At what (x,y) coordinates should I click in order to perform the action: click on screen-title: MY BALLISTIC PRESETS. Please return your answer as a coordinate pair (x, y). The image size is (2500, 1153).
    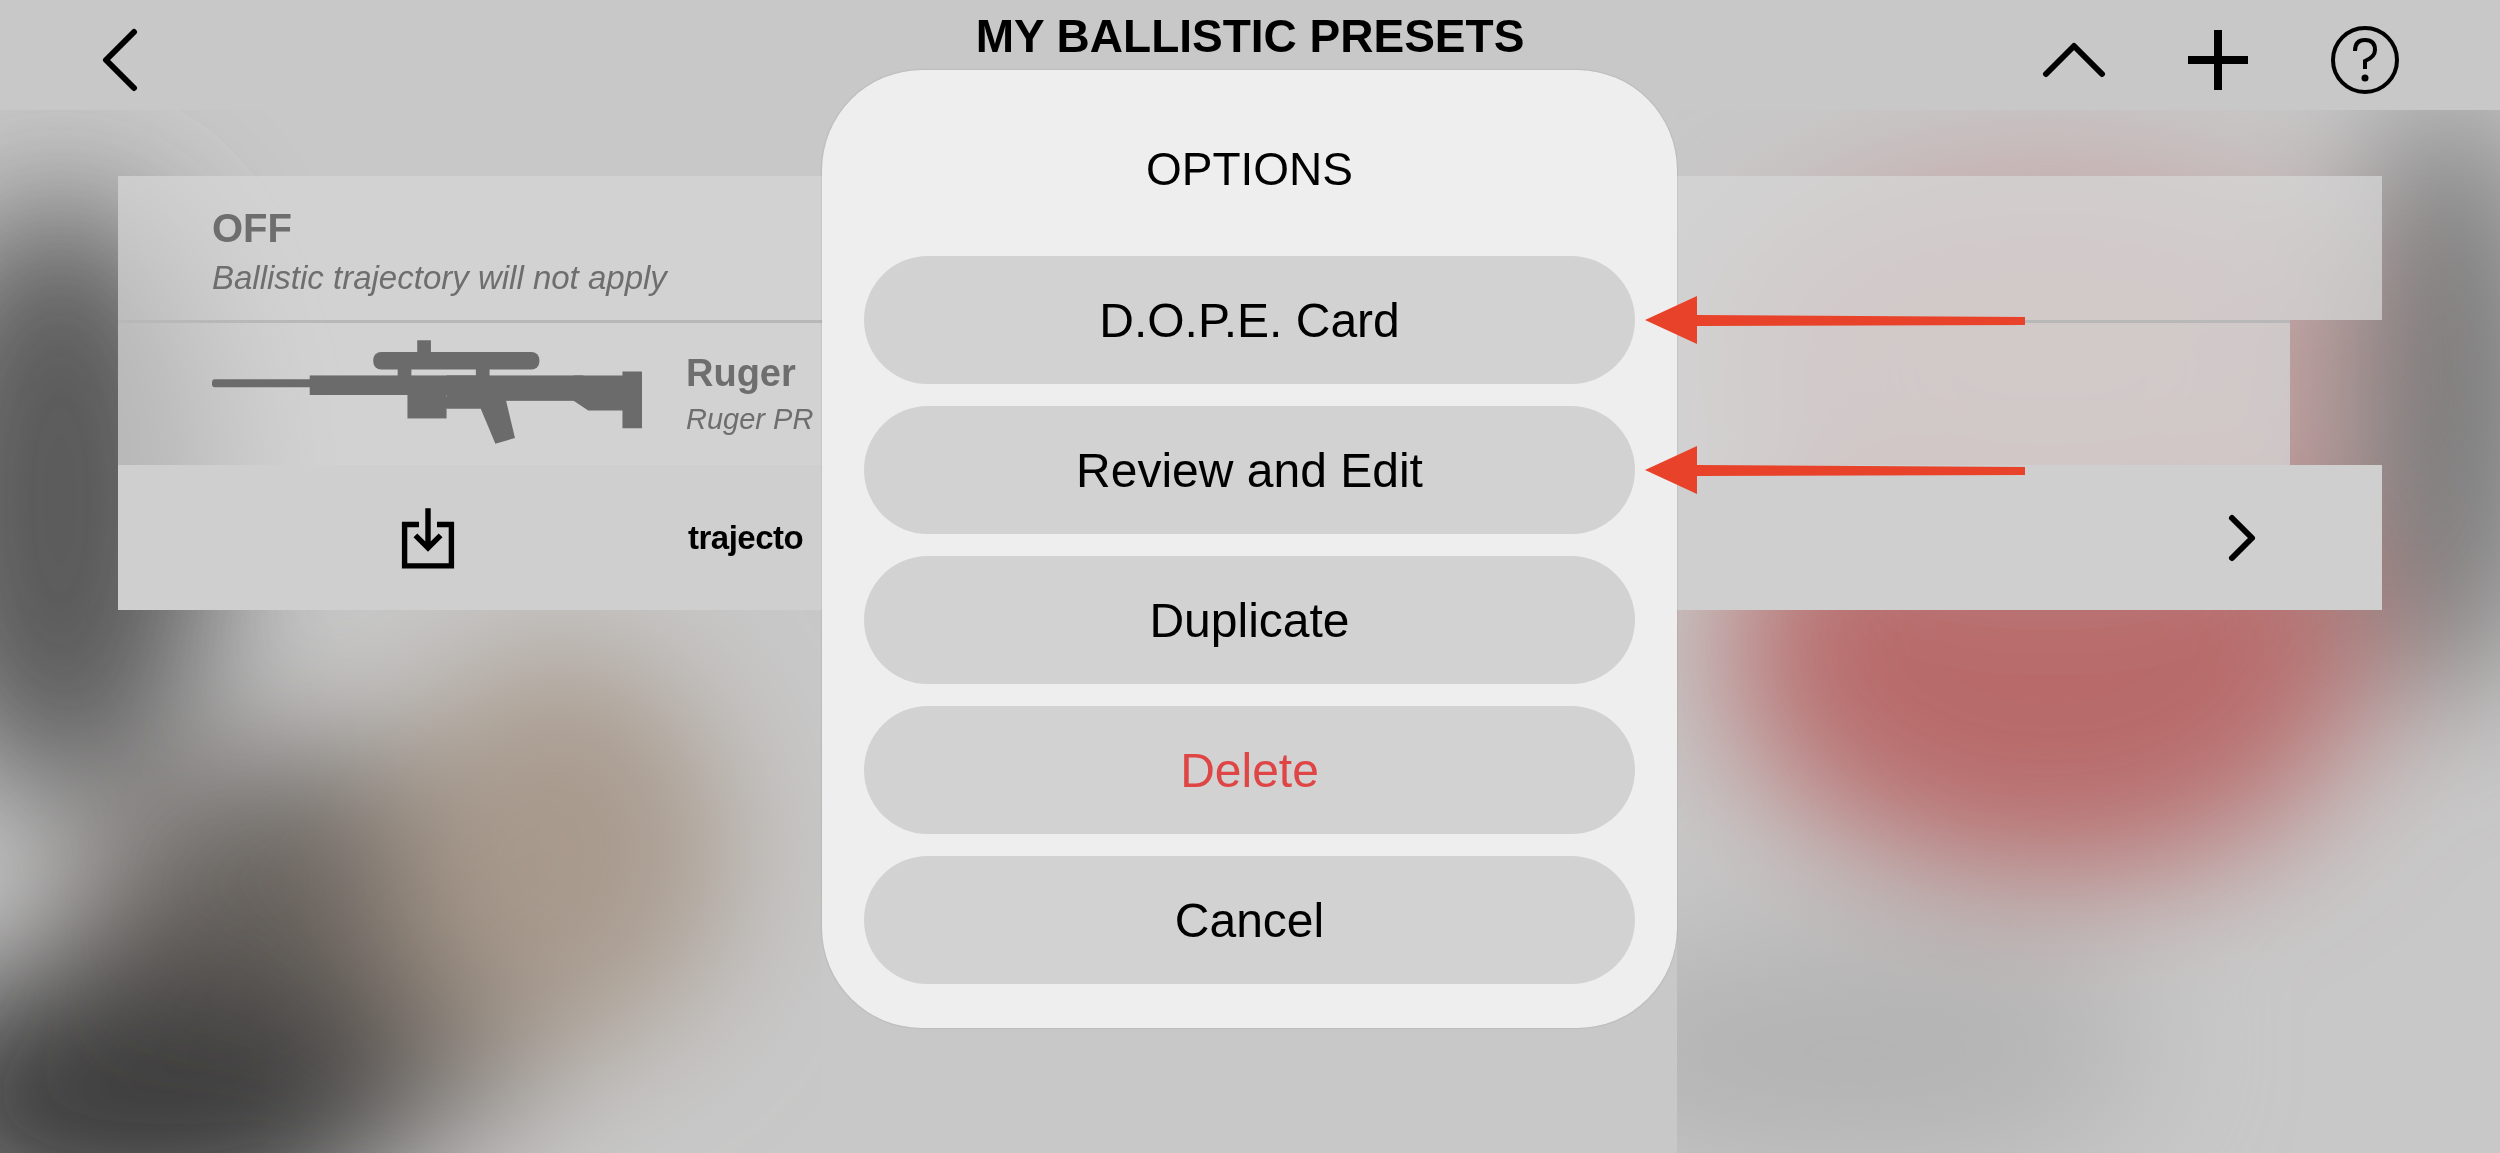
    Looking at the image, I should click on (1250, 36).